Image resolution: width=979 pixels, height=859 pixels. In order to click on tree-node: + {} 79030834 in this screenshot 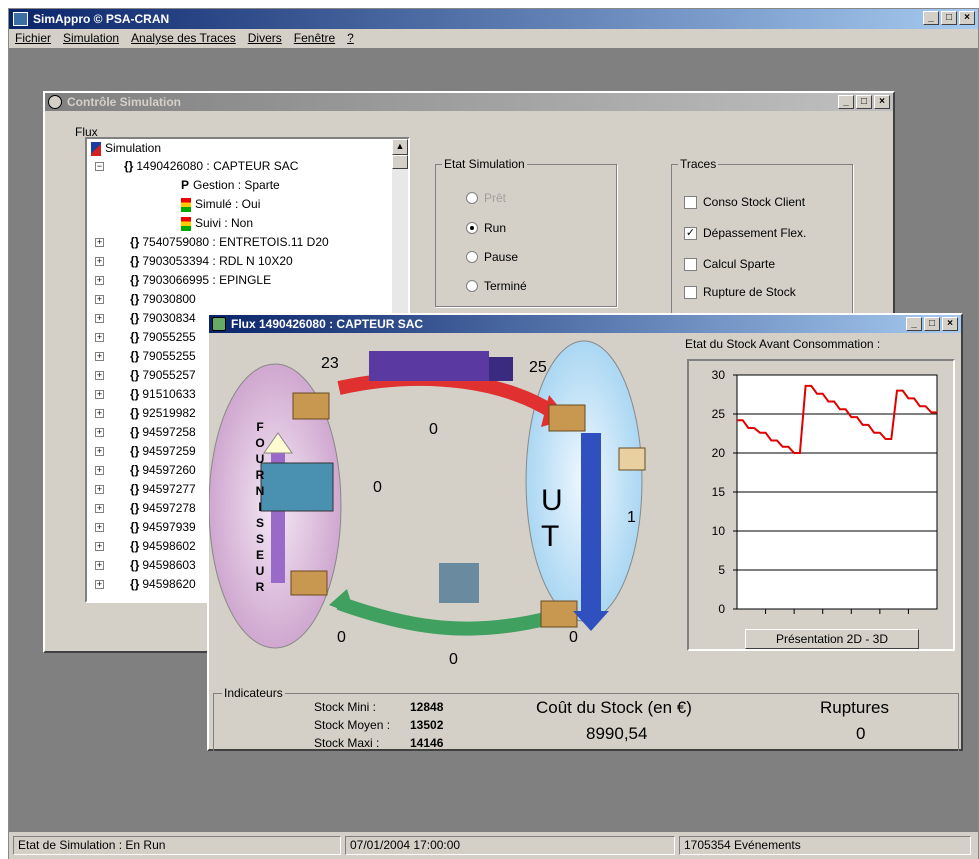, I will do `click(145, 318)`.